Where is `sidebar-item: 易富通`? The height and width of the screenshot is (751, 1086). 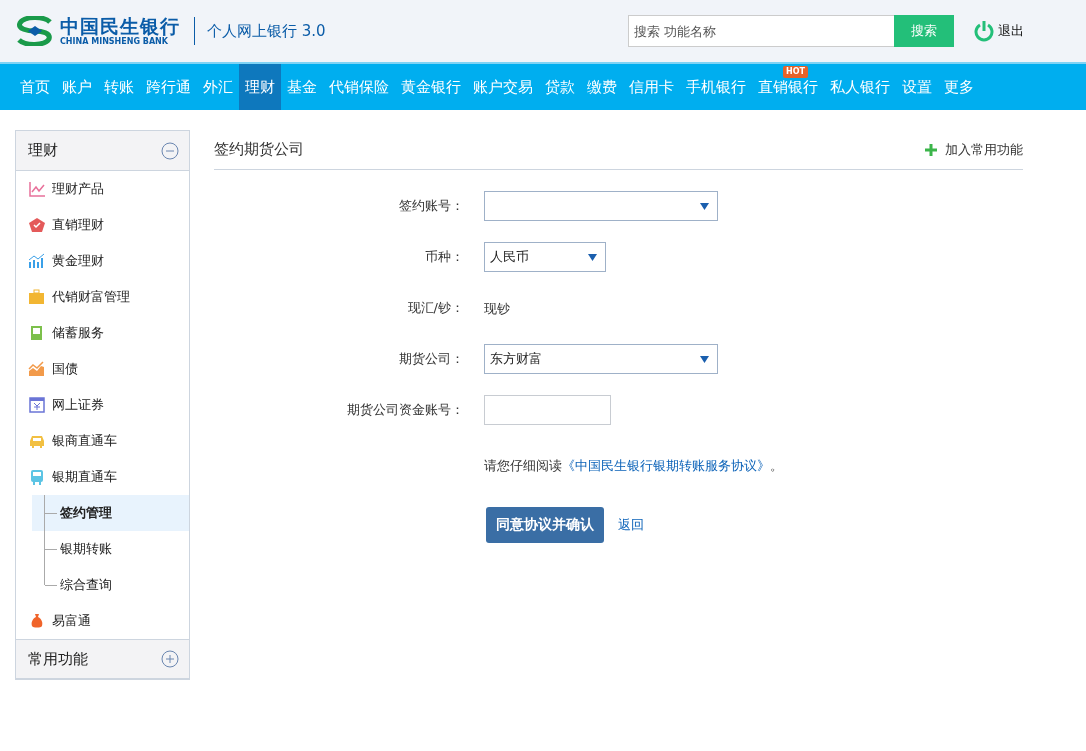
sidebar-item: 易富通 is located at coordinates (102, 621).